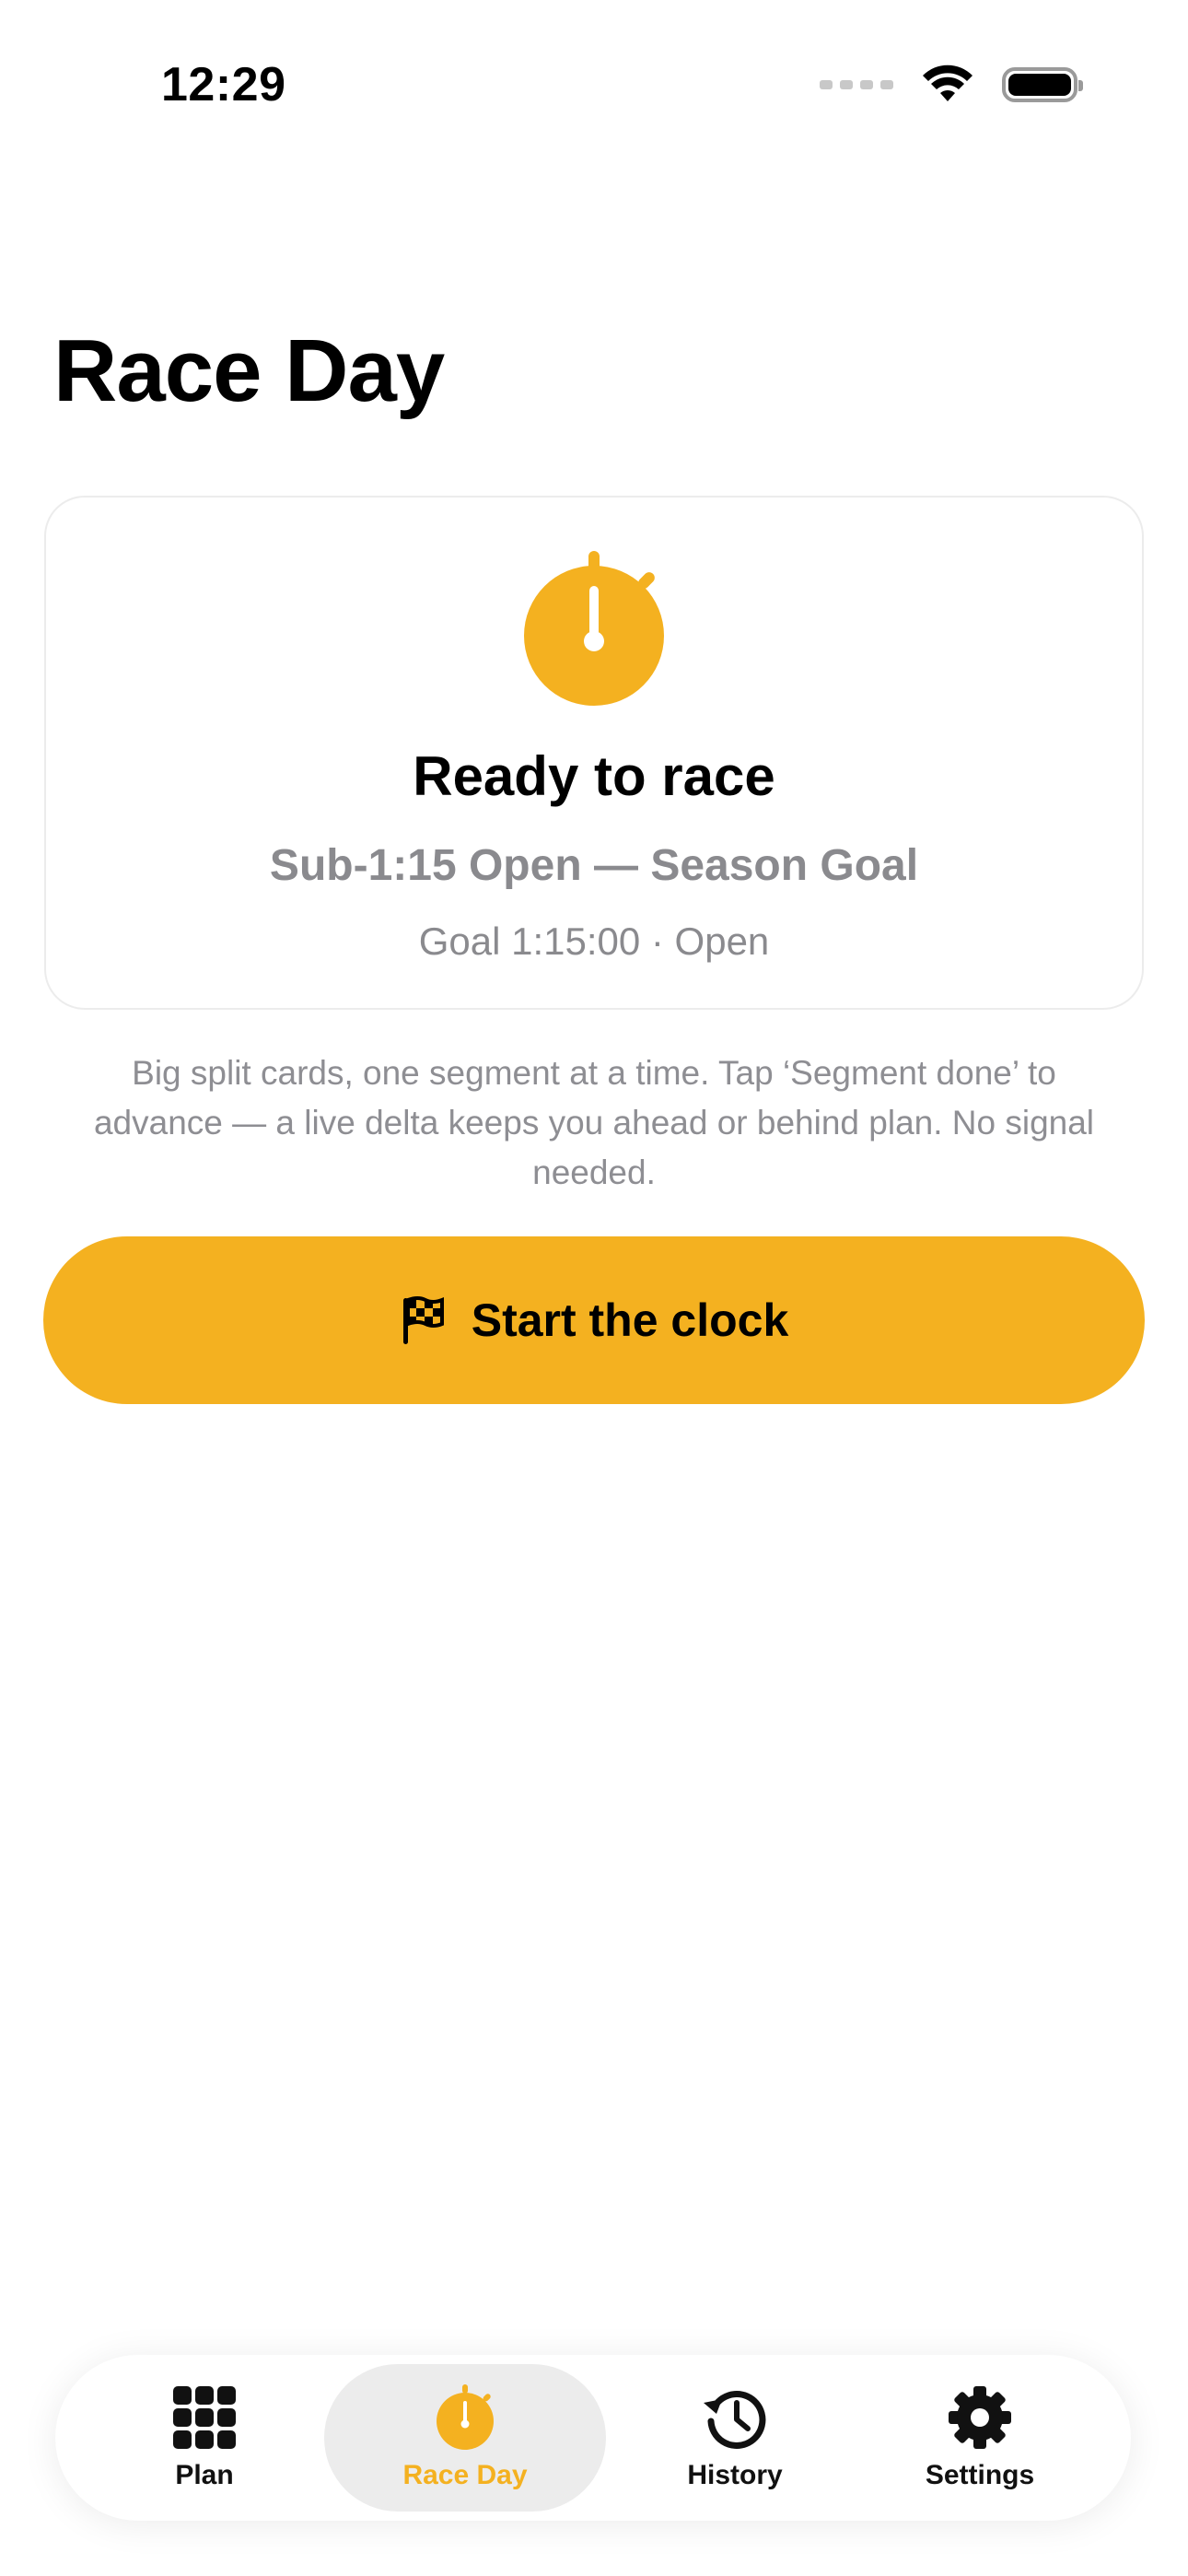  Describe the element at coordinates (735, 2475) in the screenshot. I see `tab-history-label: History` at that location.